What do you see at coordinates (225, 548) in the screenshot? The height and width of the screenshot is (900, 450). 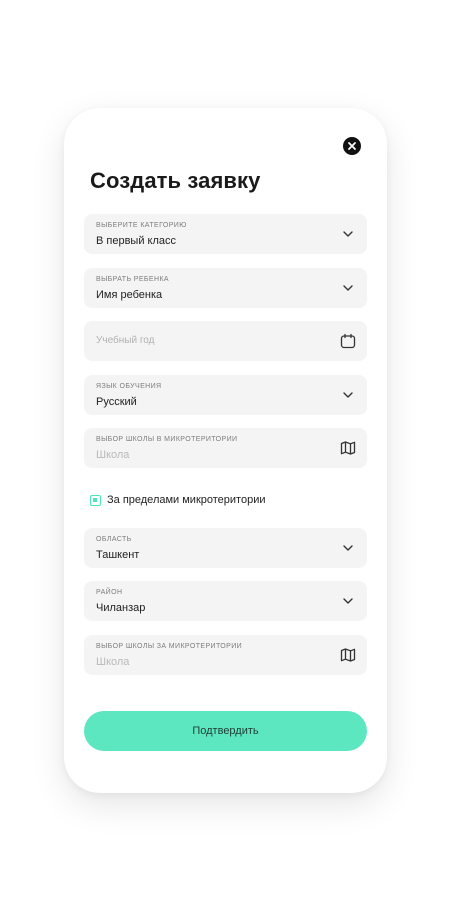 I see `region-select: Область Ташкент` at bounding box center [225, 548].